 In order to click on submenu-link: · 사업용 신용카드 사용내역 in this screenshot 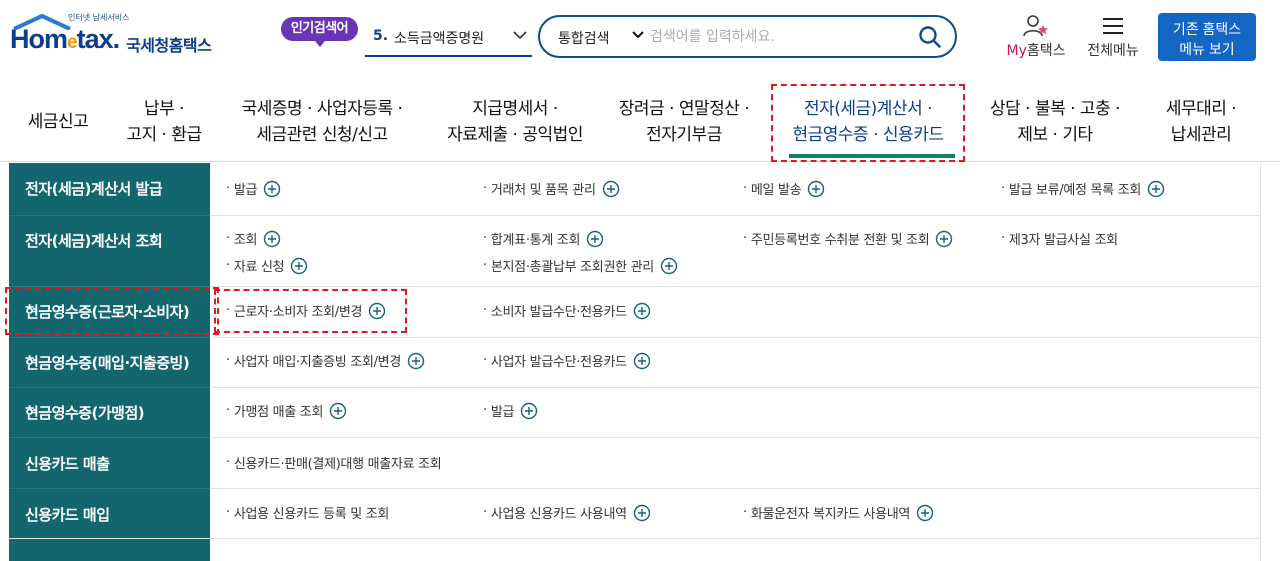, I will do `click(567, 512)`.